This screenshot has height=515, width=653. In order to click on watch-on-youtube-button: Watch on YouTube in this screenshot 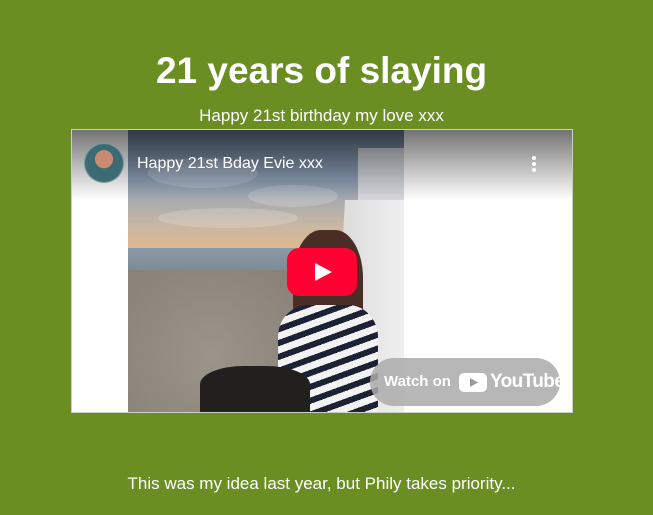, I will do `click(467, 382)`.